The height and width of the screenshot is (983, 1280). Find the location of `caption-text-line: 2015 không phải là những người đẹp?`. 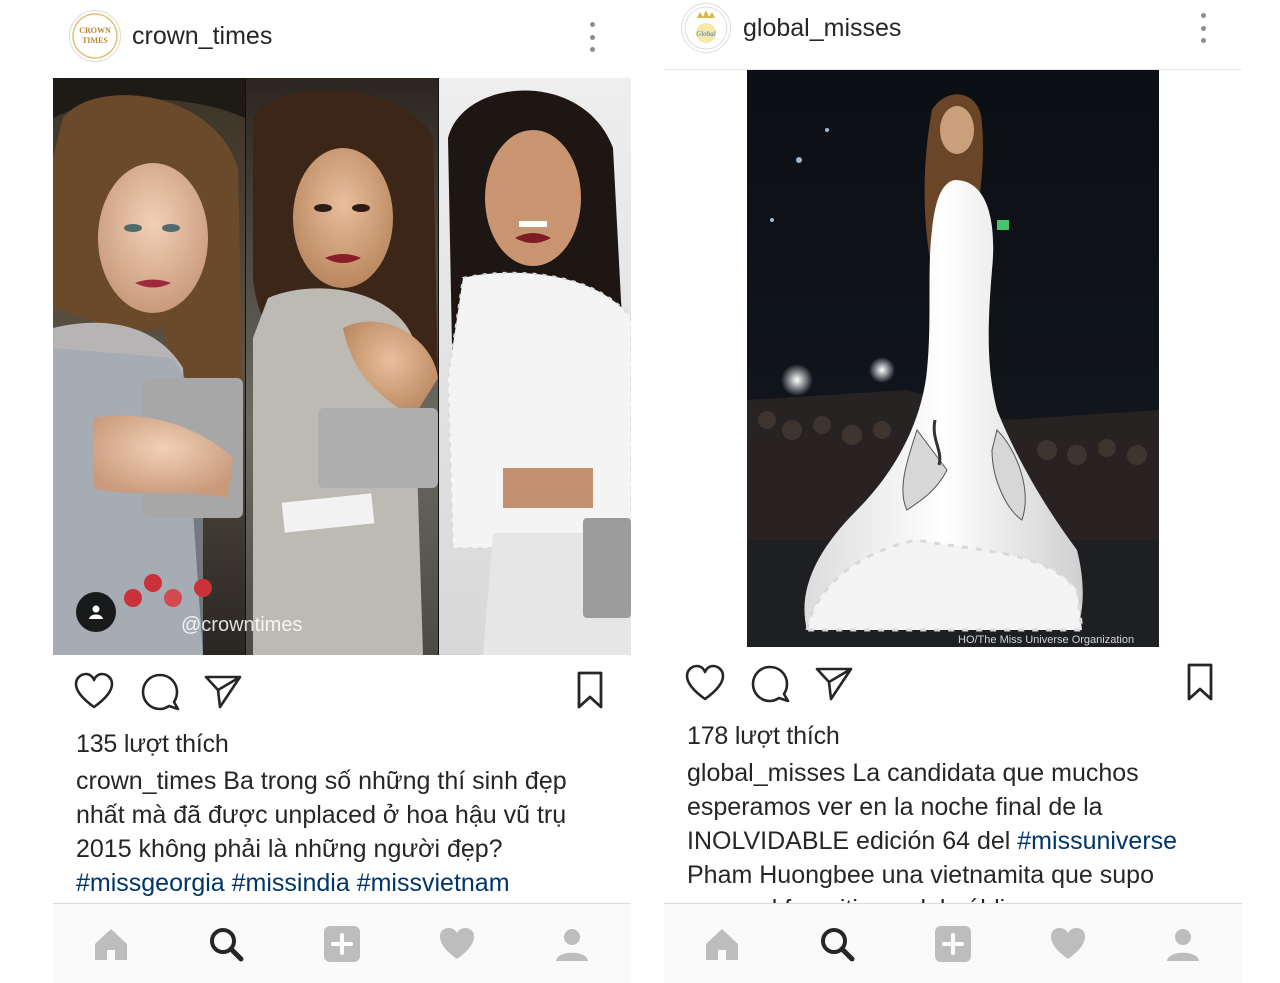

caption-text-line: 2015 không phải là những người đẹp? is located at coordinates (289, 849).